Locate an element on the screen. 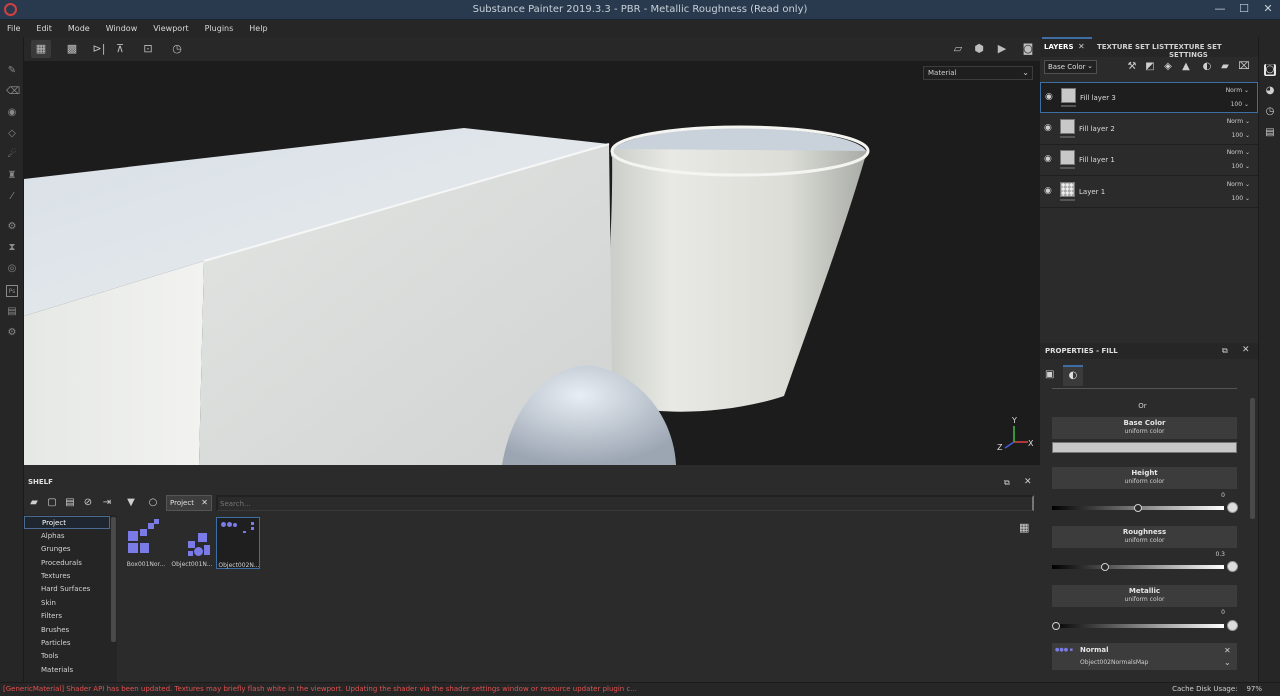 Image resolution: width=1280 pixels, height=696 pixels. add-effect-icon: ⚒ is located at coordinates (1132, 67).